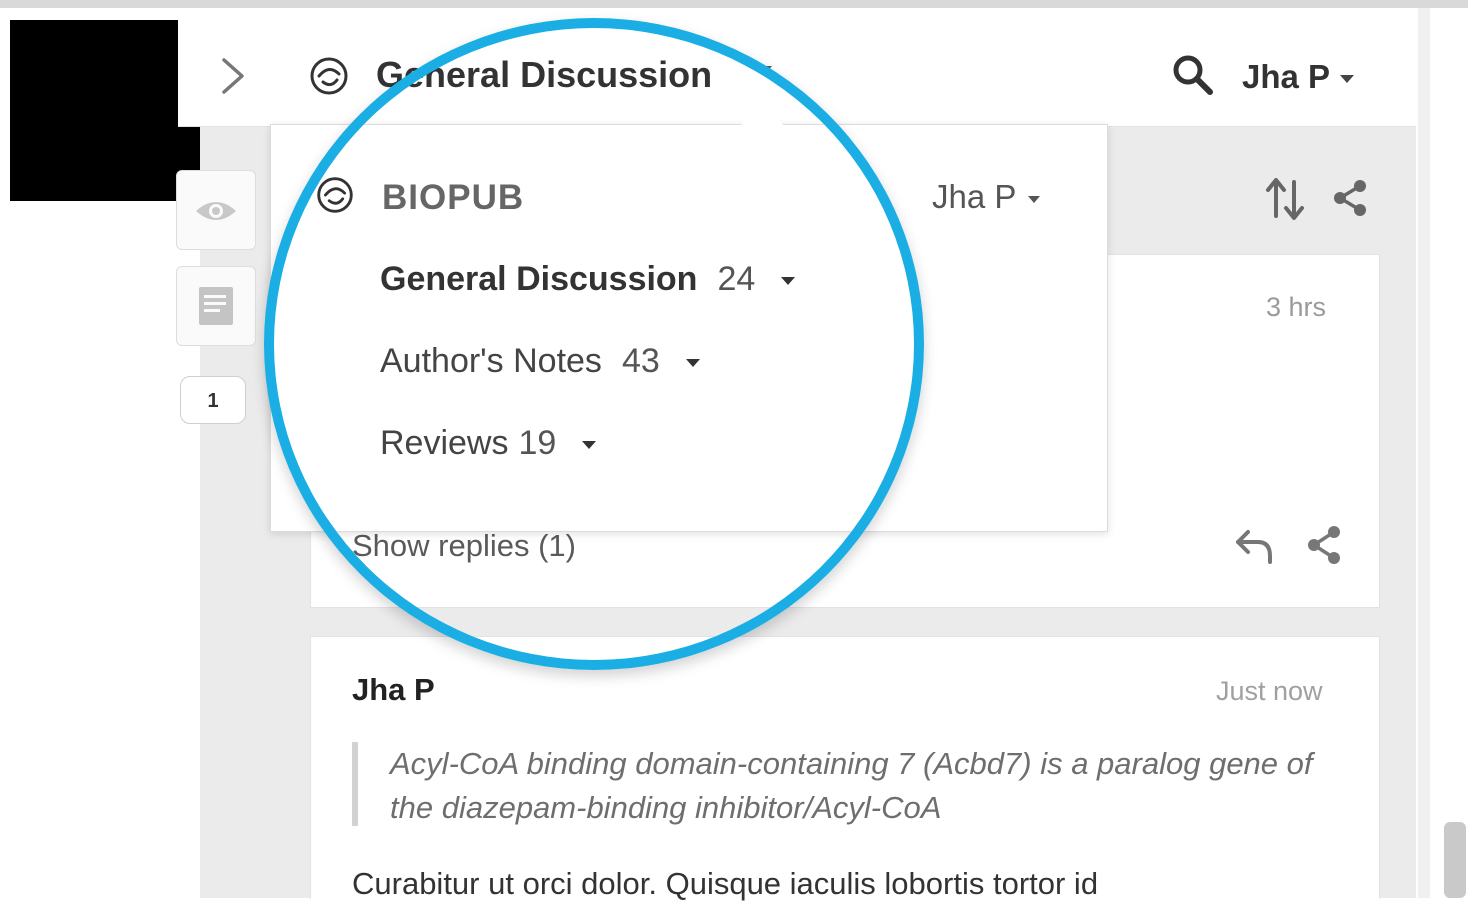 This screenshot has width=1468, height=906. I want to click on scroll-gutter, so click(1424, 453).